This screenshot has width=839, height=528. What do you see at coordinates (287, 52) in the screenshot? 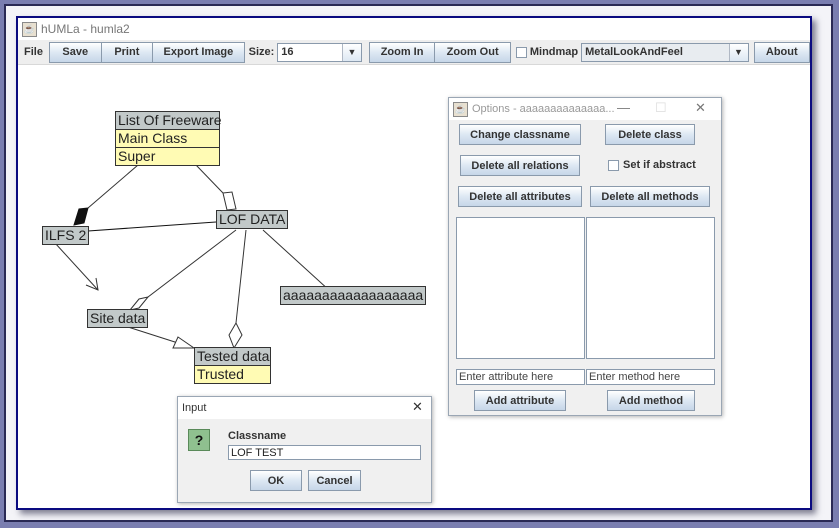
I see `size-value: 16` at bounding box center [287, 52].